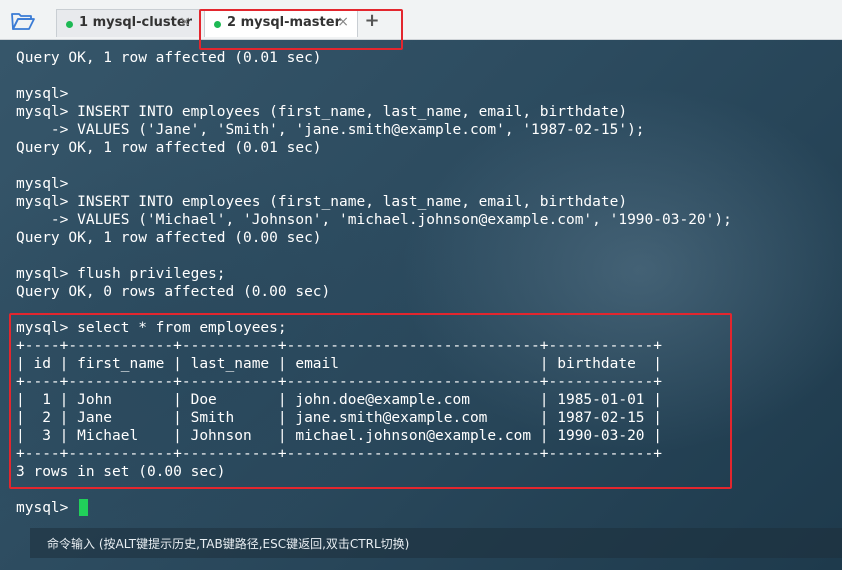  What do you see at coordinates (121, 472) in the screenshot?
I see `terminal-line: 3 rows in set (0.00 sec)` at bounding box center [121, 472].